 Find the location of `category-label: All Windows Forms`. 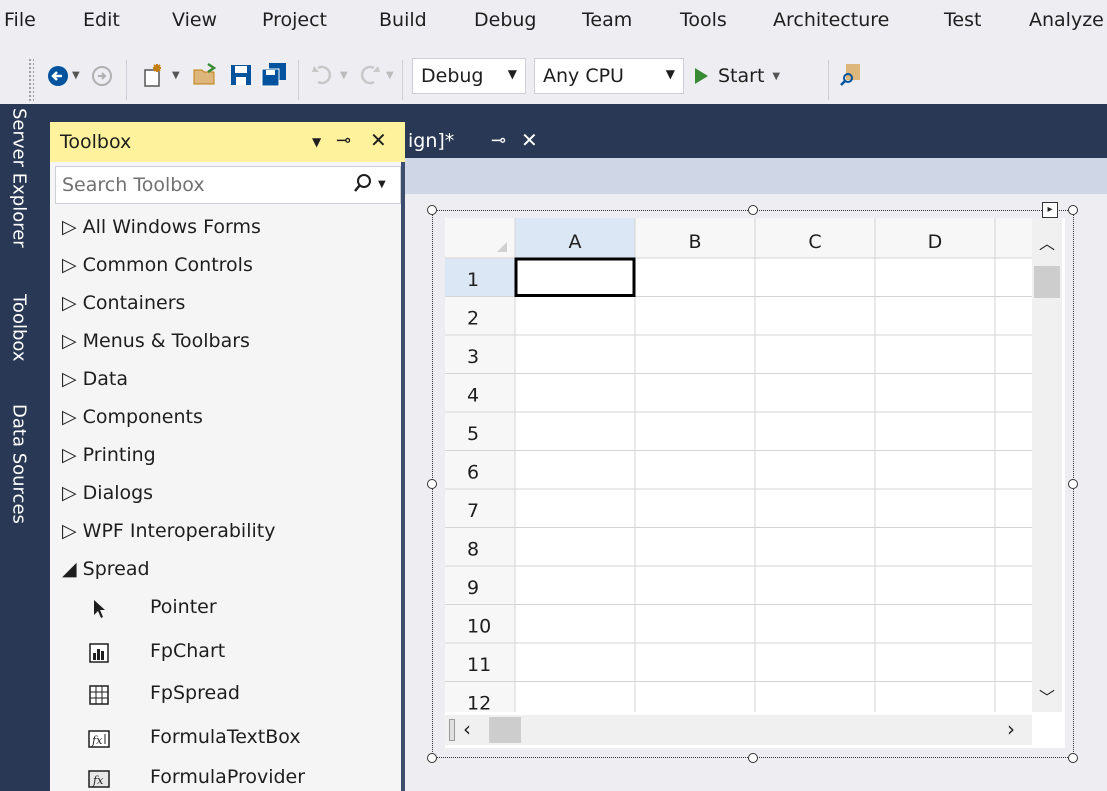

category-label: All Windows Forms is located at coordinates (171, 227).